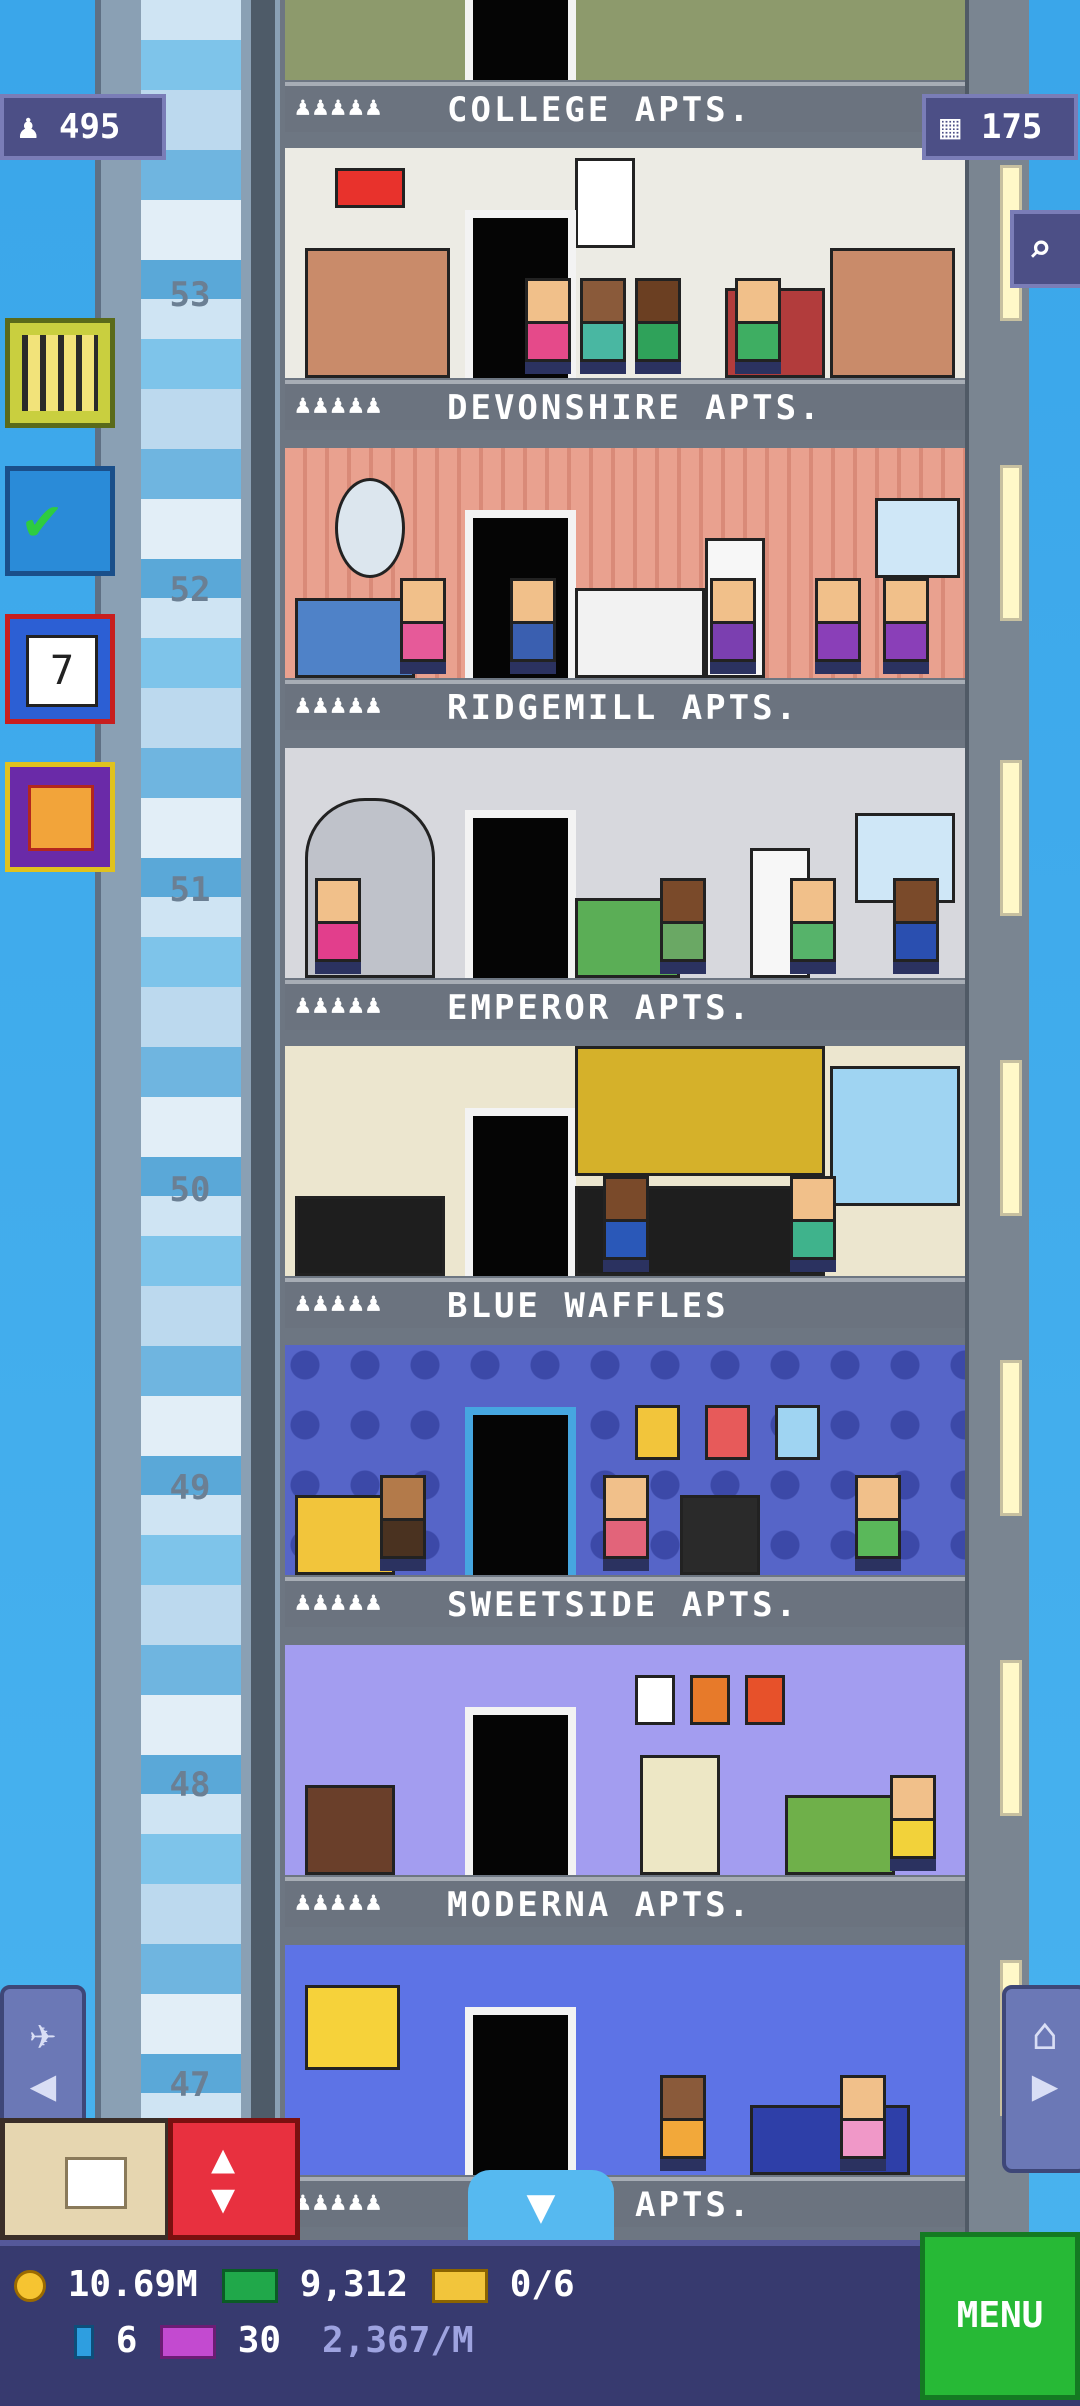 The height and width of the screenshot is (2406, 1080). I want to click on tickets-value: 0/6, so click(542, 2284).